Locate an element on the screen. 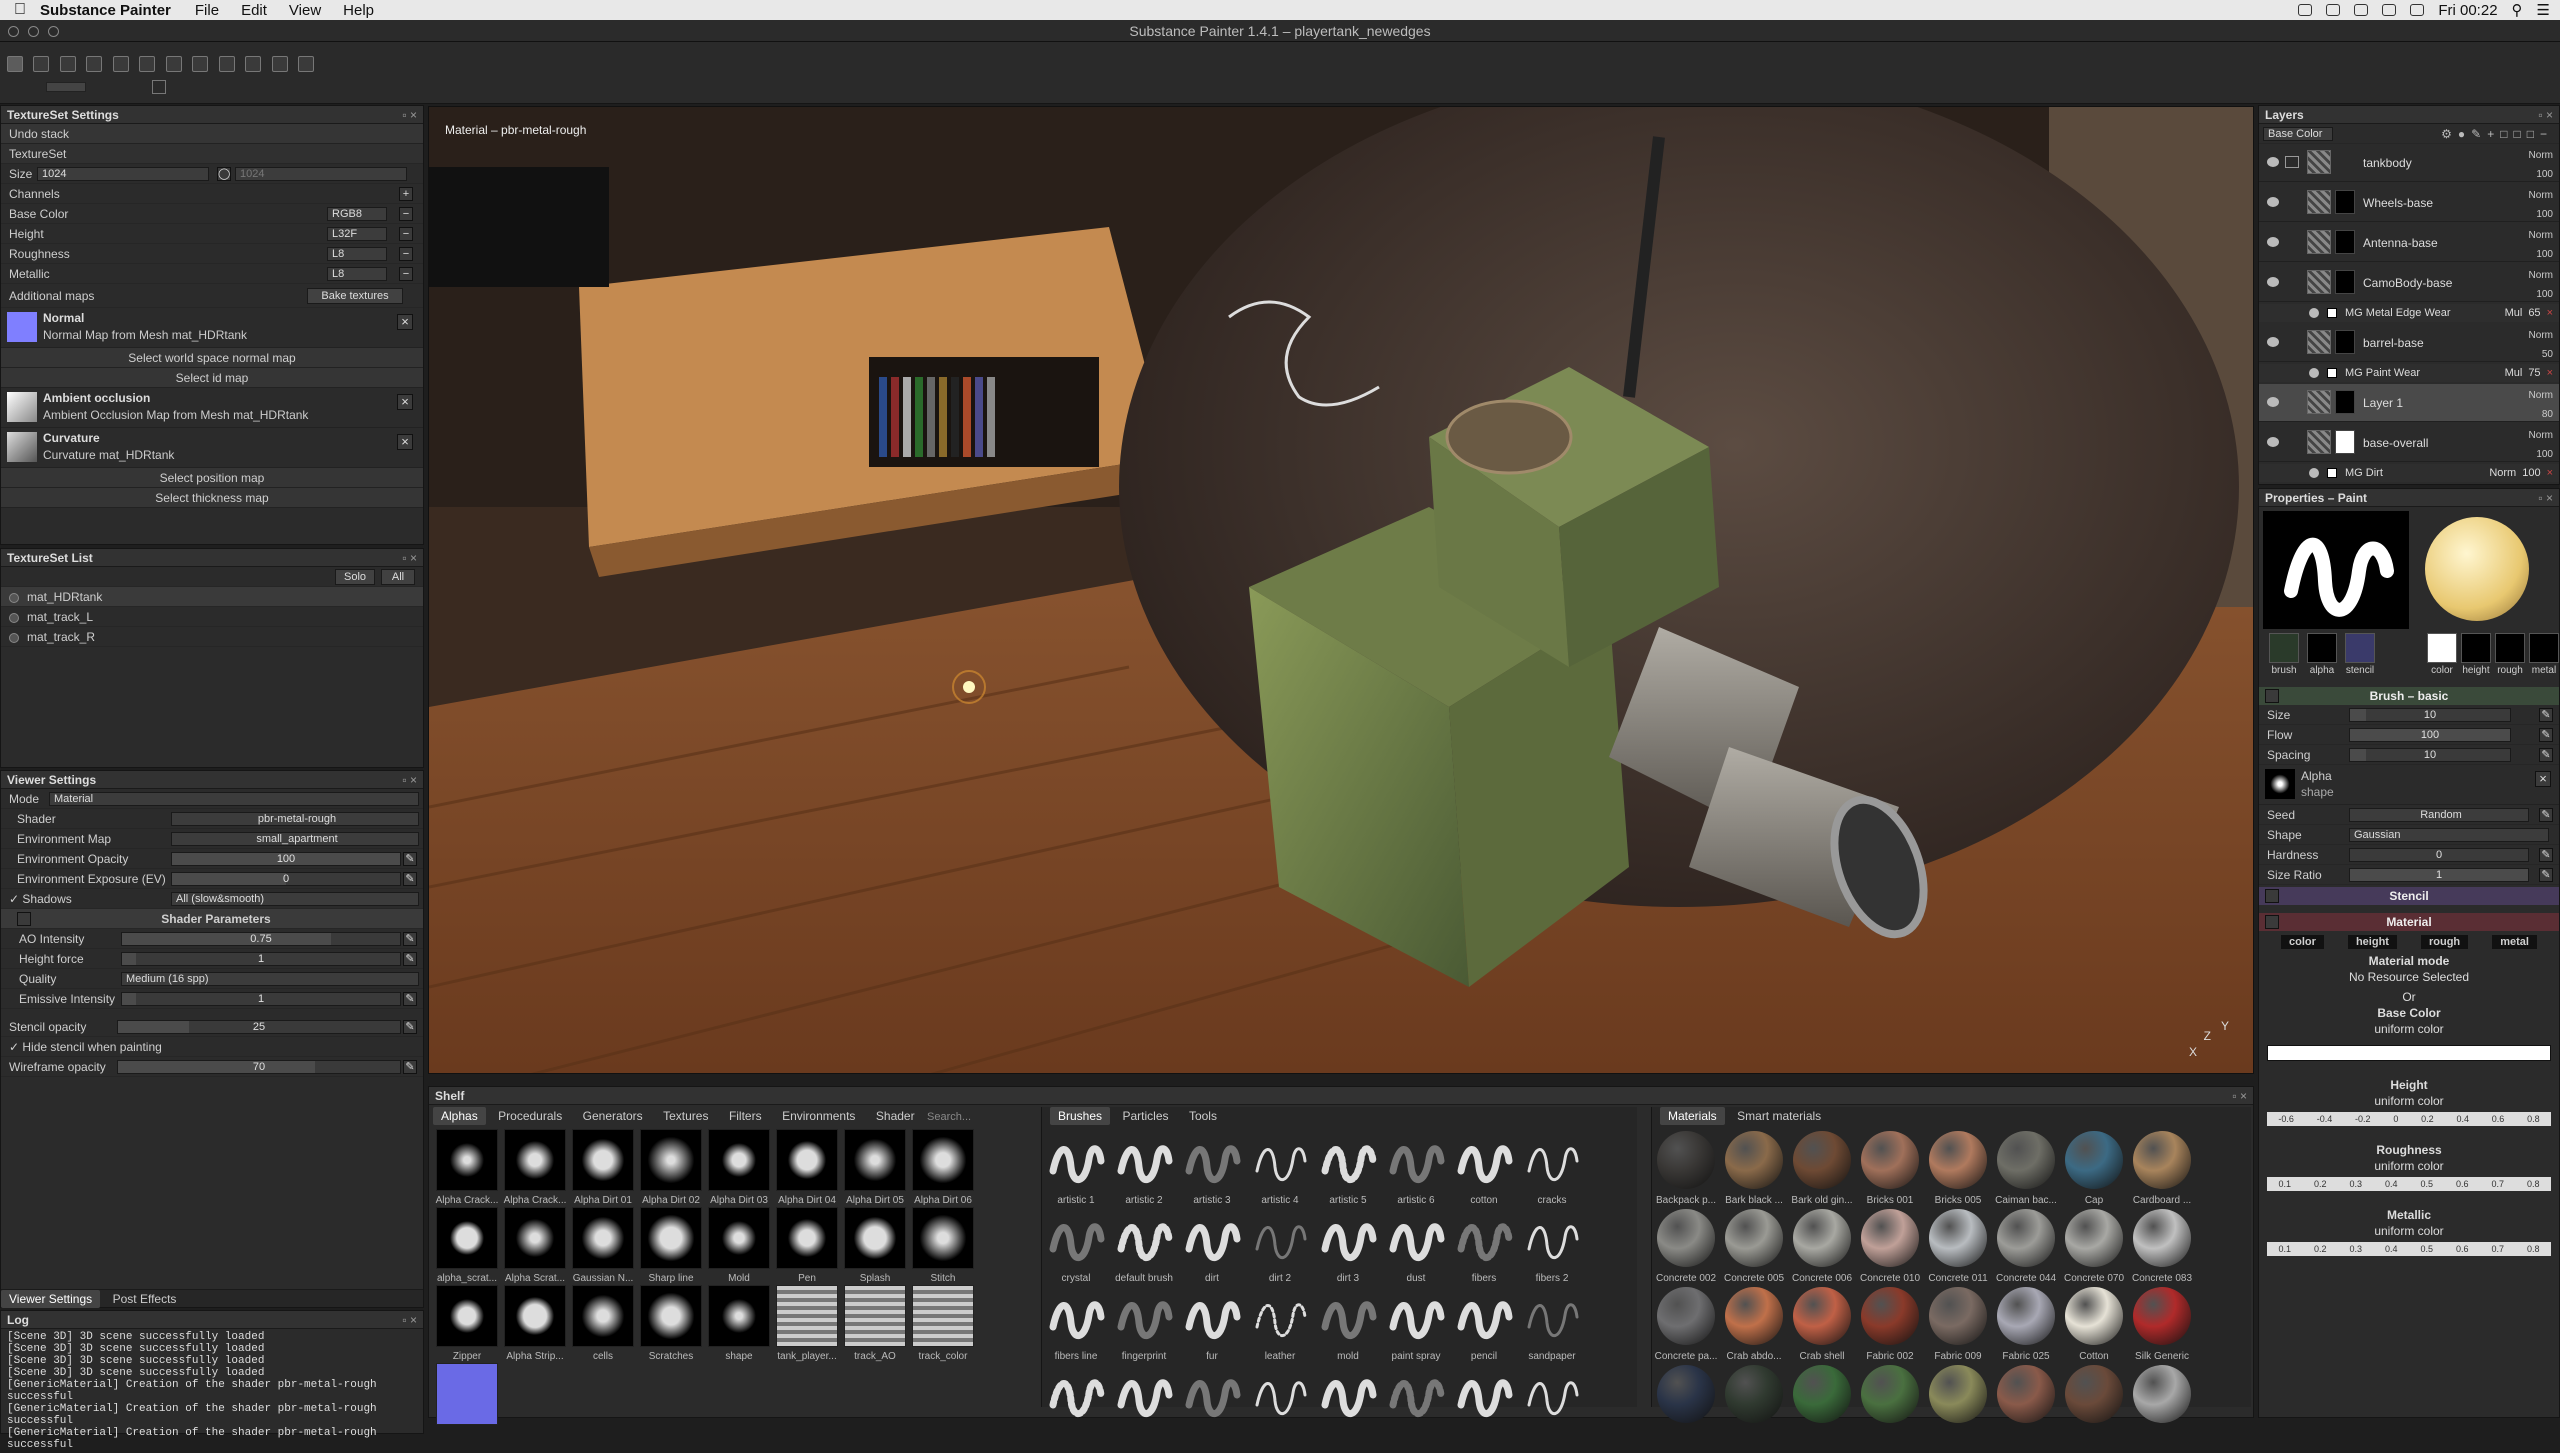  alpha-item: Alpha Dirt 06 is located at coordinates (943, 1168).